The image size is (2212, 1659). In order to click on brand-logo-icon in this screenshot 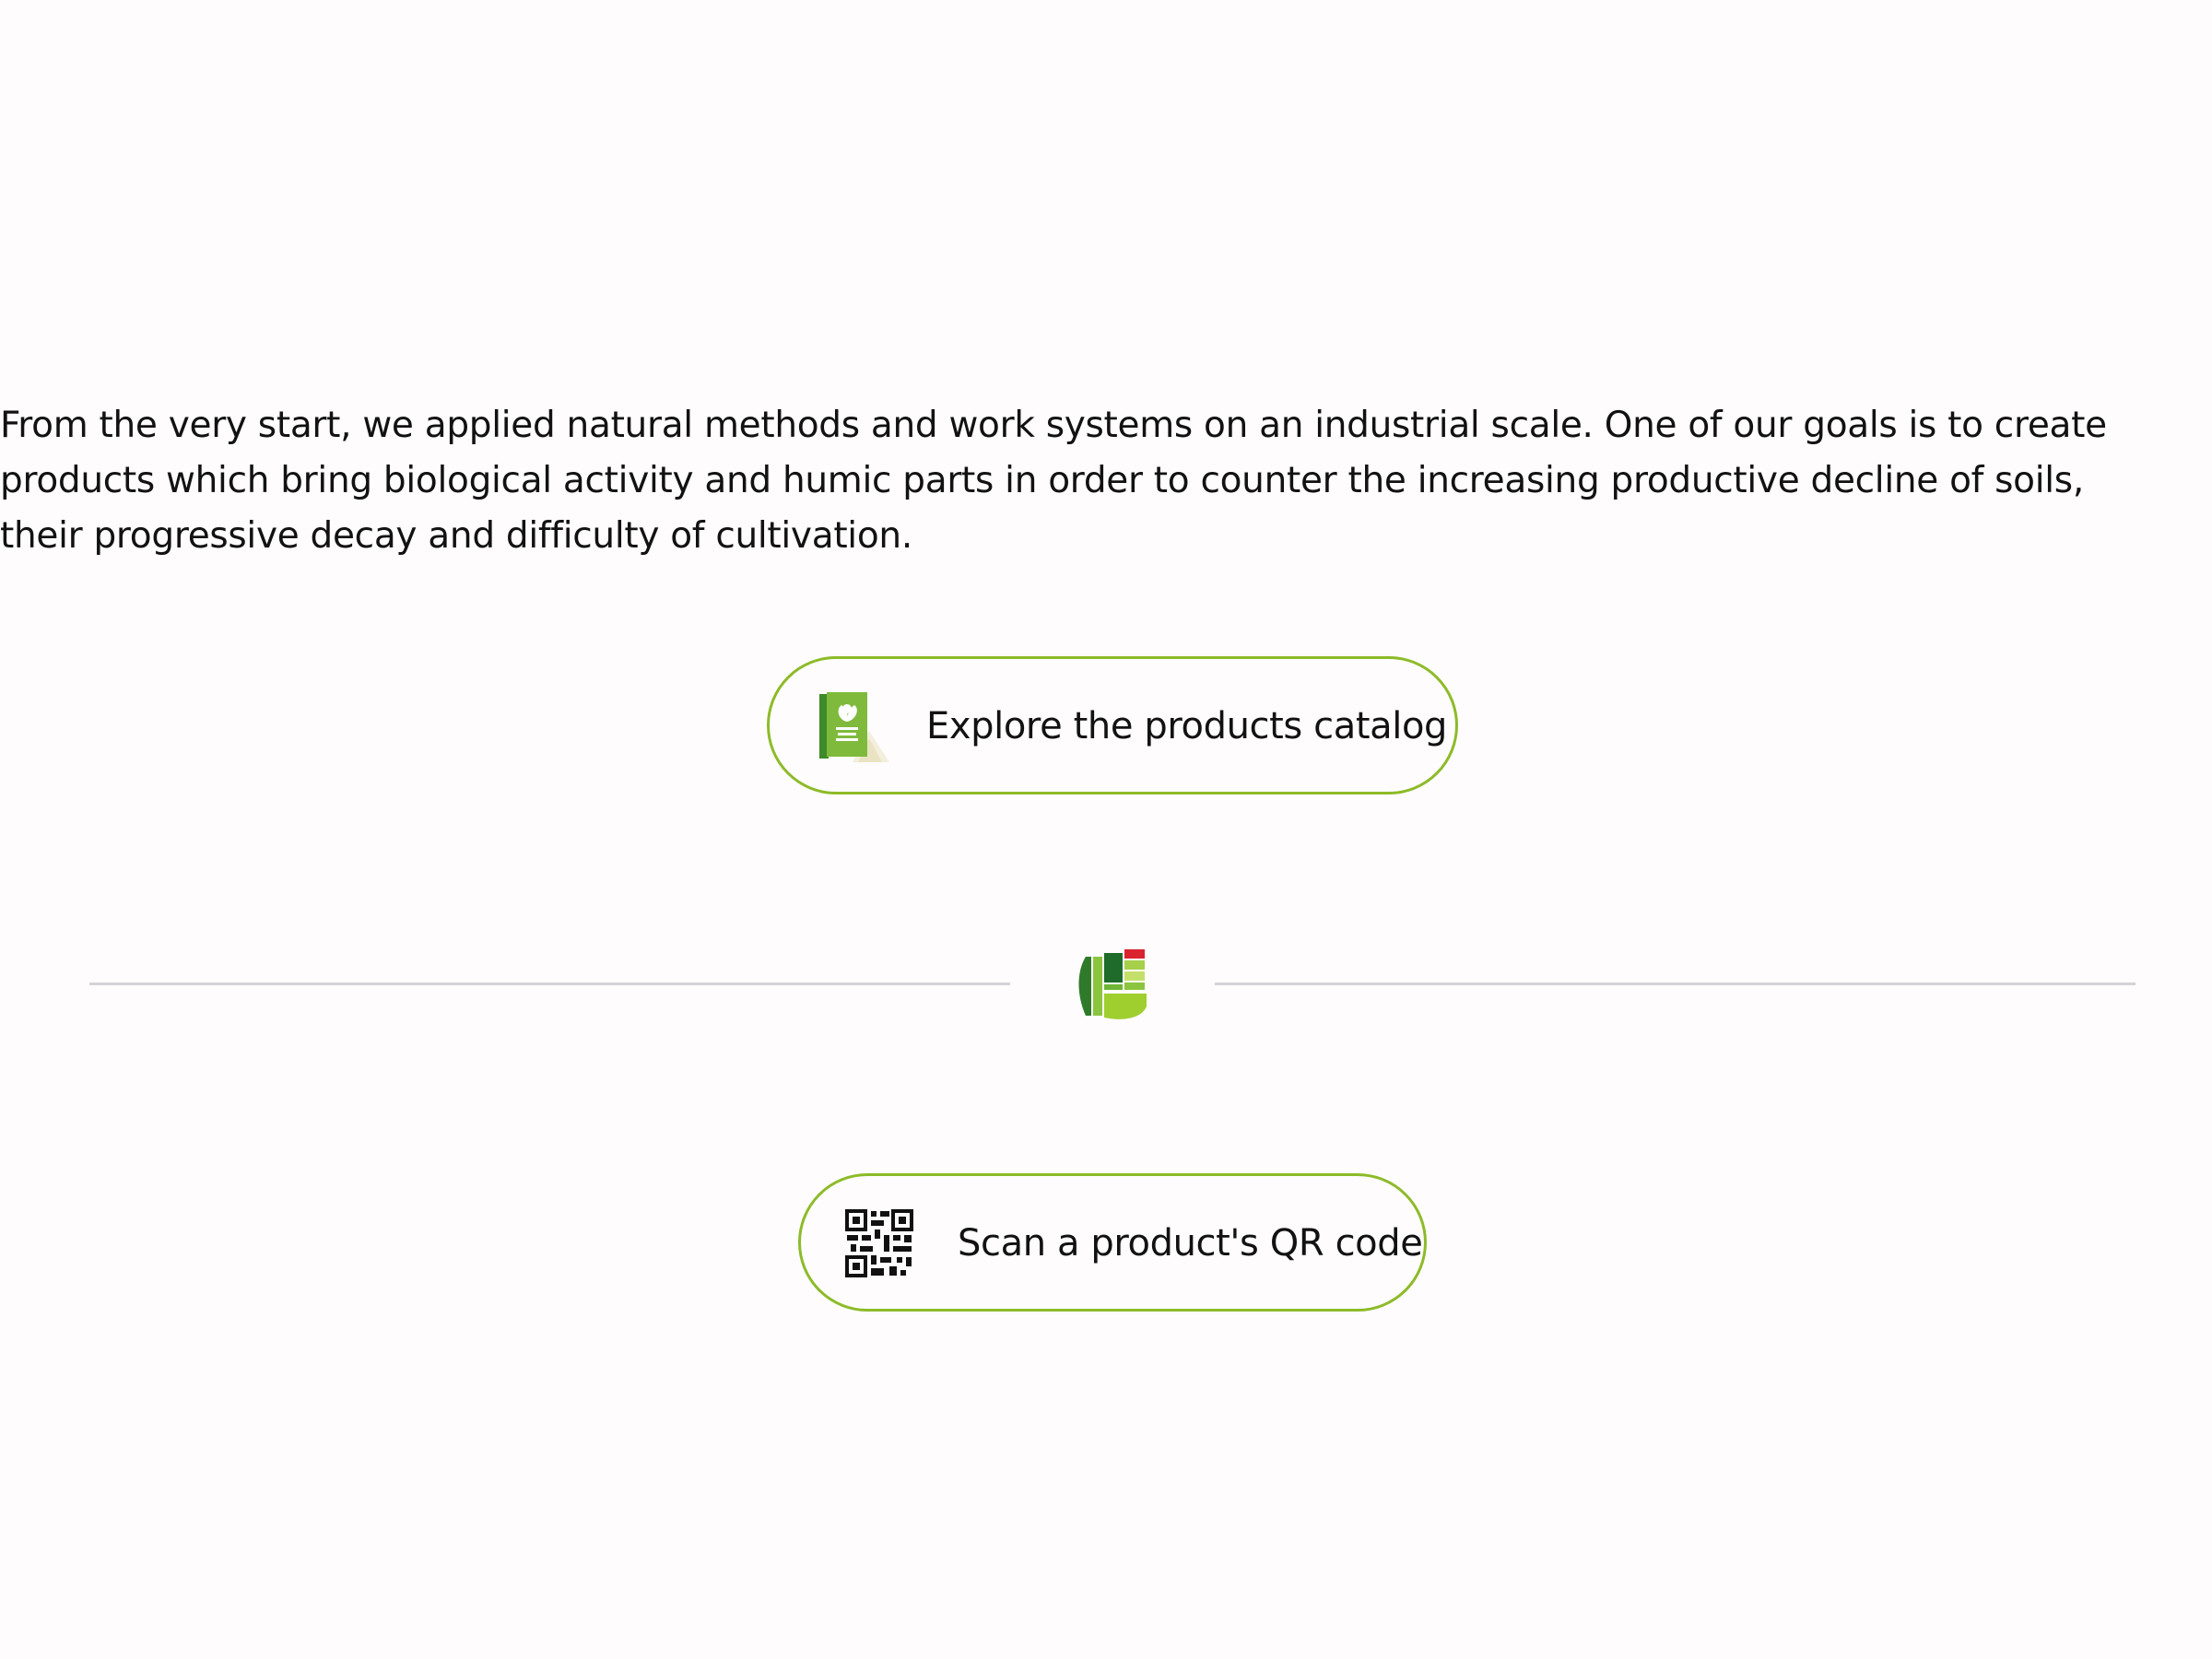, I will do `click(1112, 984)`.